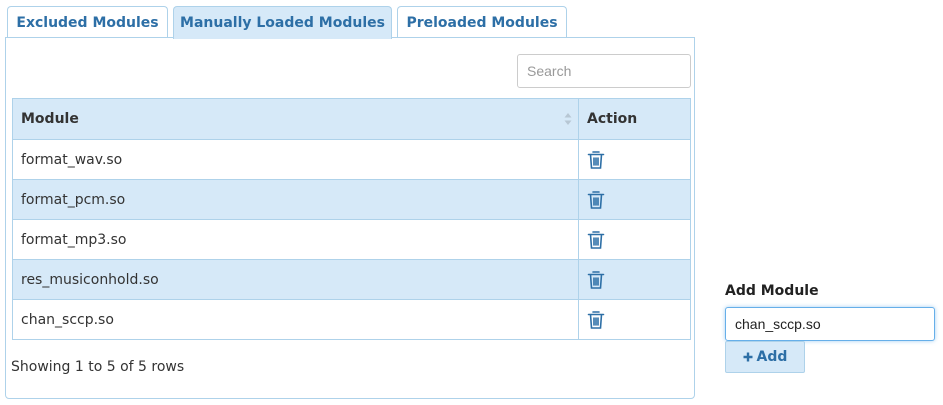 This screenshot has height=405, width=943. I want to click on table-row: res_musiconhold.so, so click(351, 279).